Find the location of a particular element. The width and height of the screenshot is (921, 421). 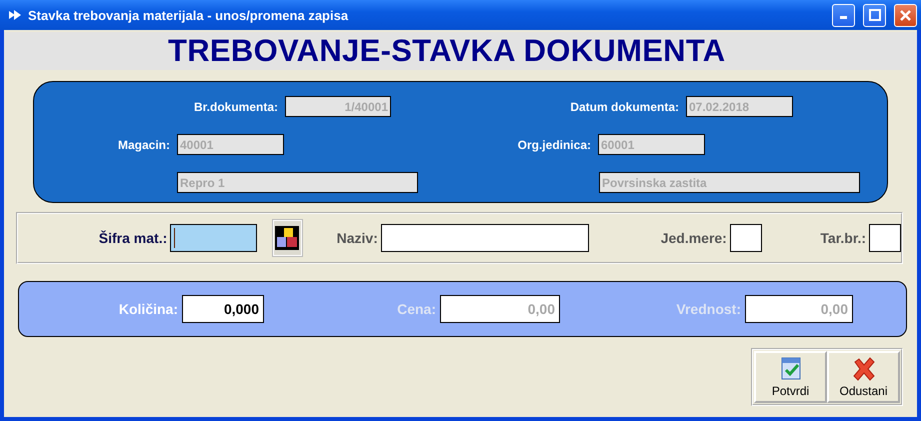

field-label: Cena: is located at coordinates (416, 309).